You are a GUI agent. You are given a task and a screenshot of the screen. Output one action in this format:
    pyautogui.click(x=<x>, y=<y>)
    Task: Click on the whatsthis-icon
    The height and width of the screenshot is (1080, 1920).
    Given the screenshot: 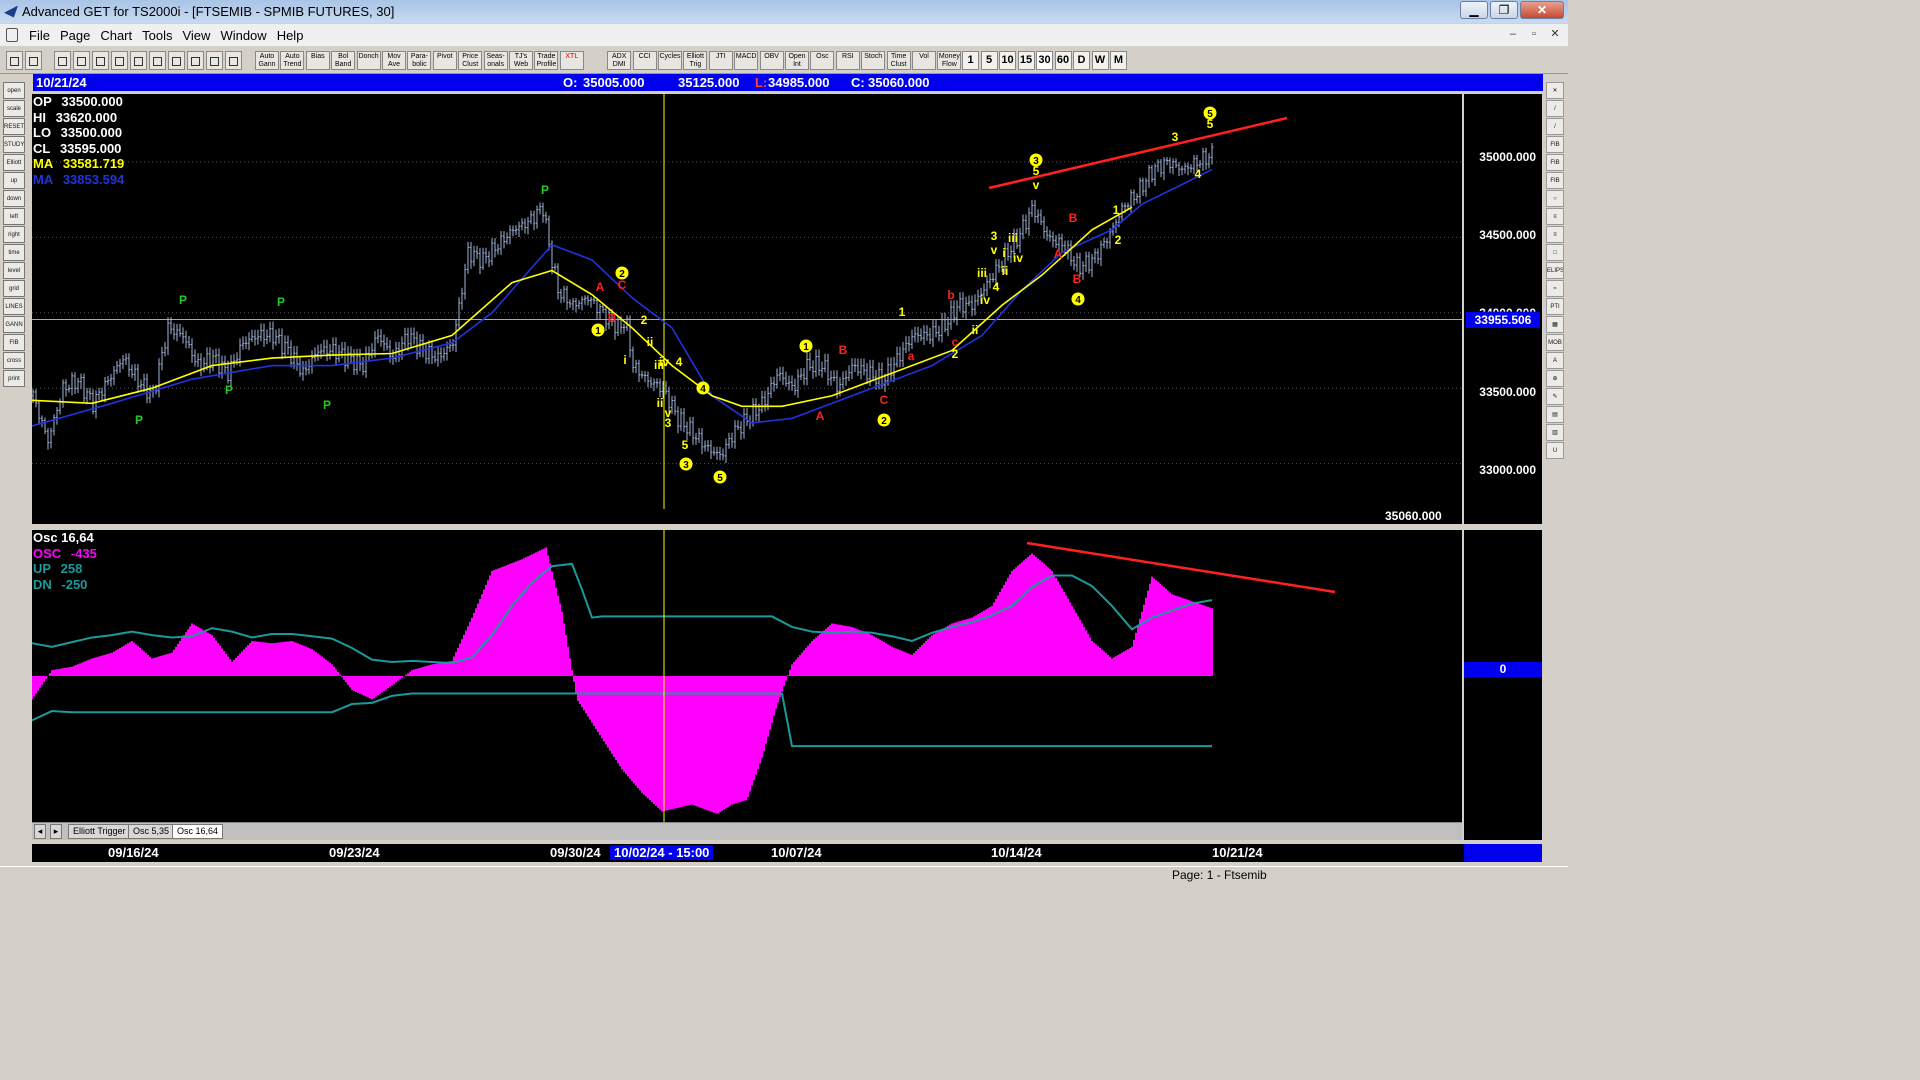 What is the action you would take?
    pyautogui.click(x=233, y=60)
    